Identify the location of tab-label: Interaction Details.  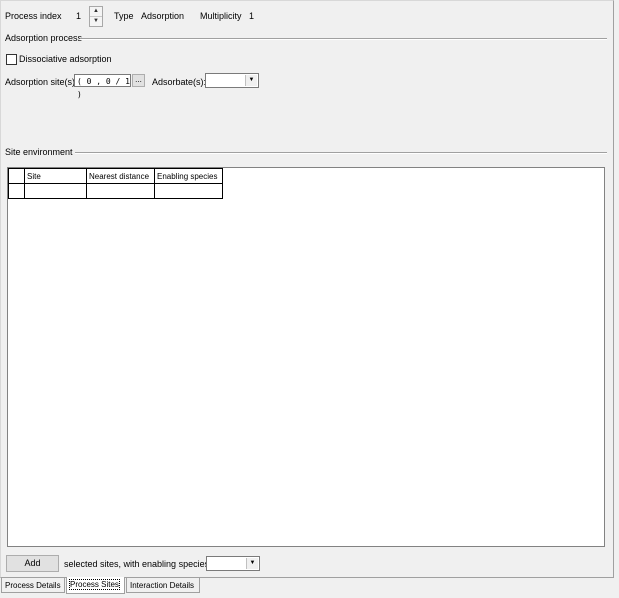
(162, 585).